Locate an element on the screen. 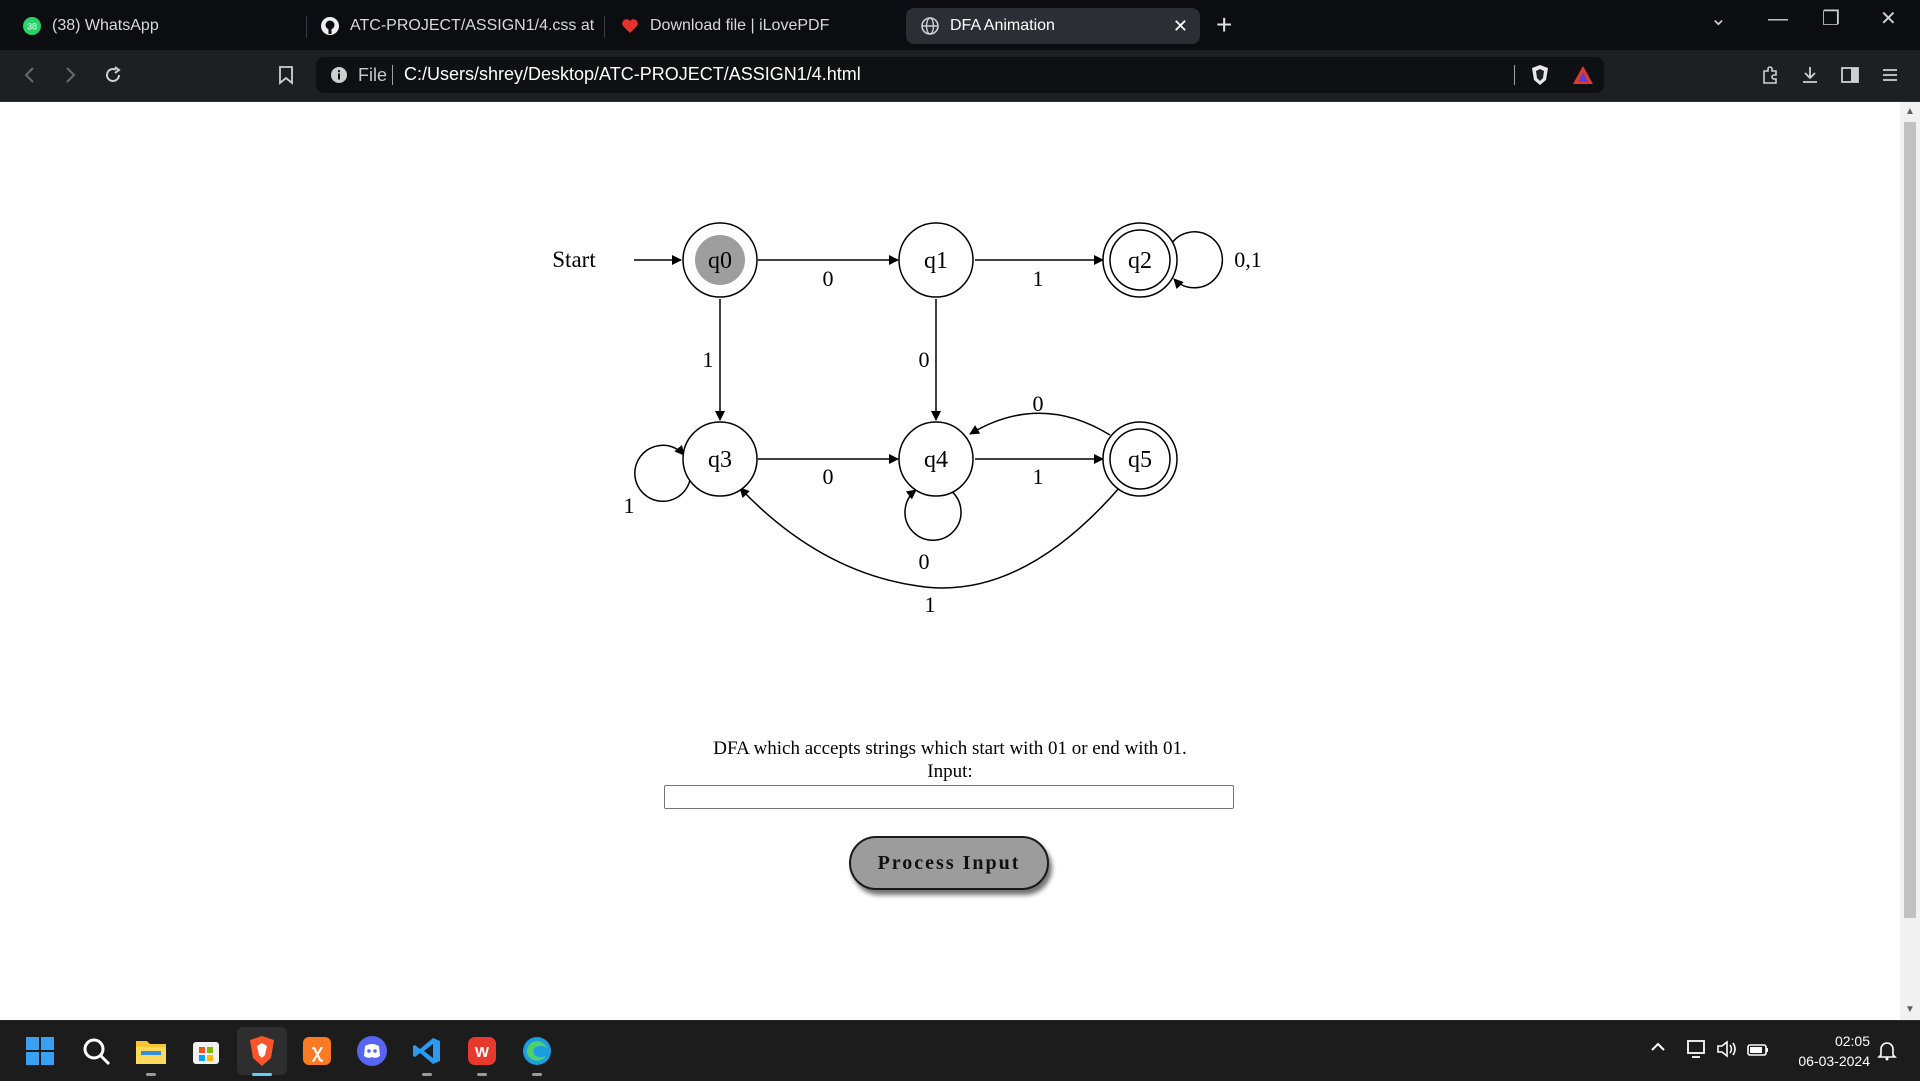  volume-icon is located at coordinates (1727, 1051).